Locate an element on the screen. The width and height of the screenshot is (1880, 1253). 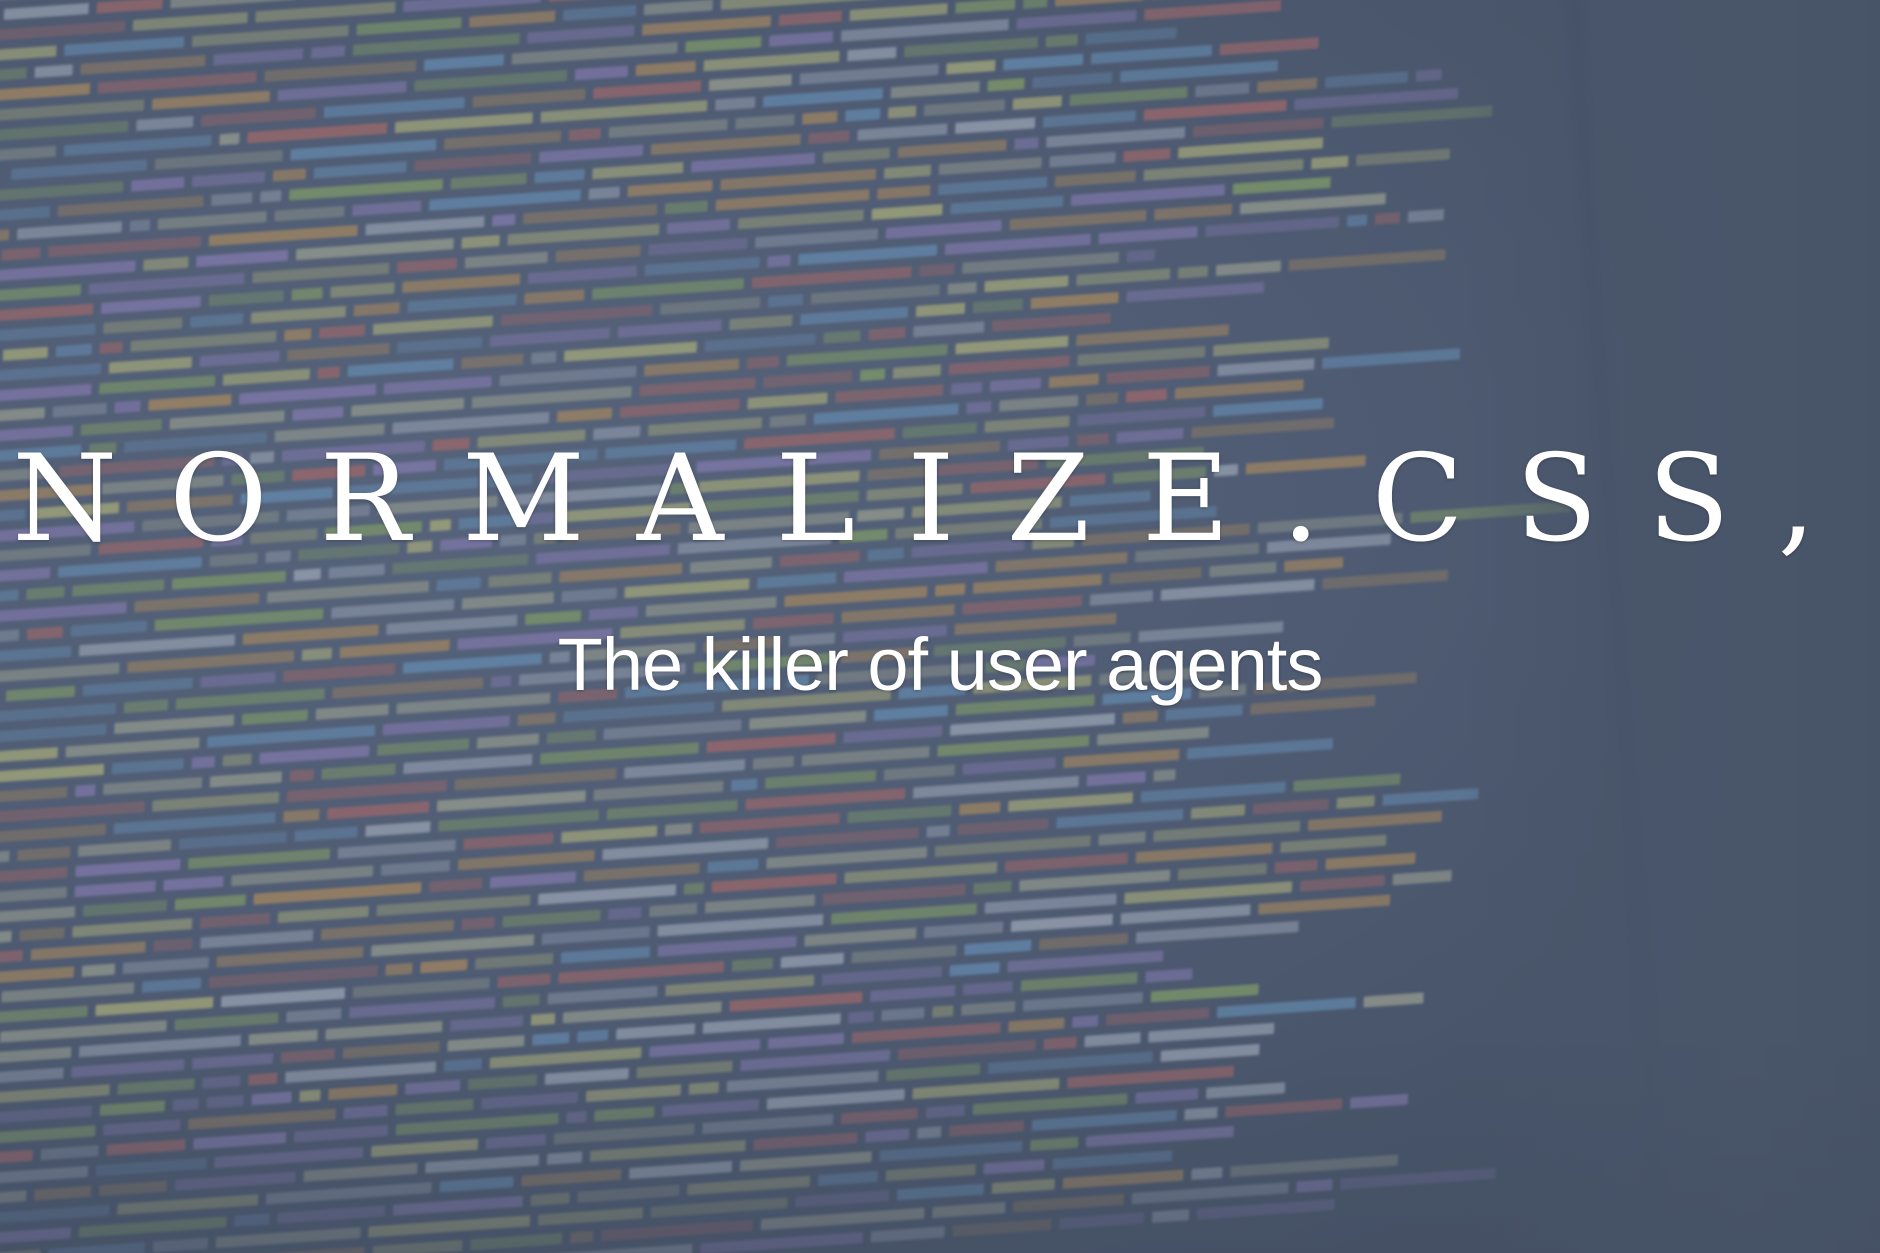
headline-title: NORMALIZE.CSS, is located at coordinates (940, 499).